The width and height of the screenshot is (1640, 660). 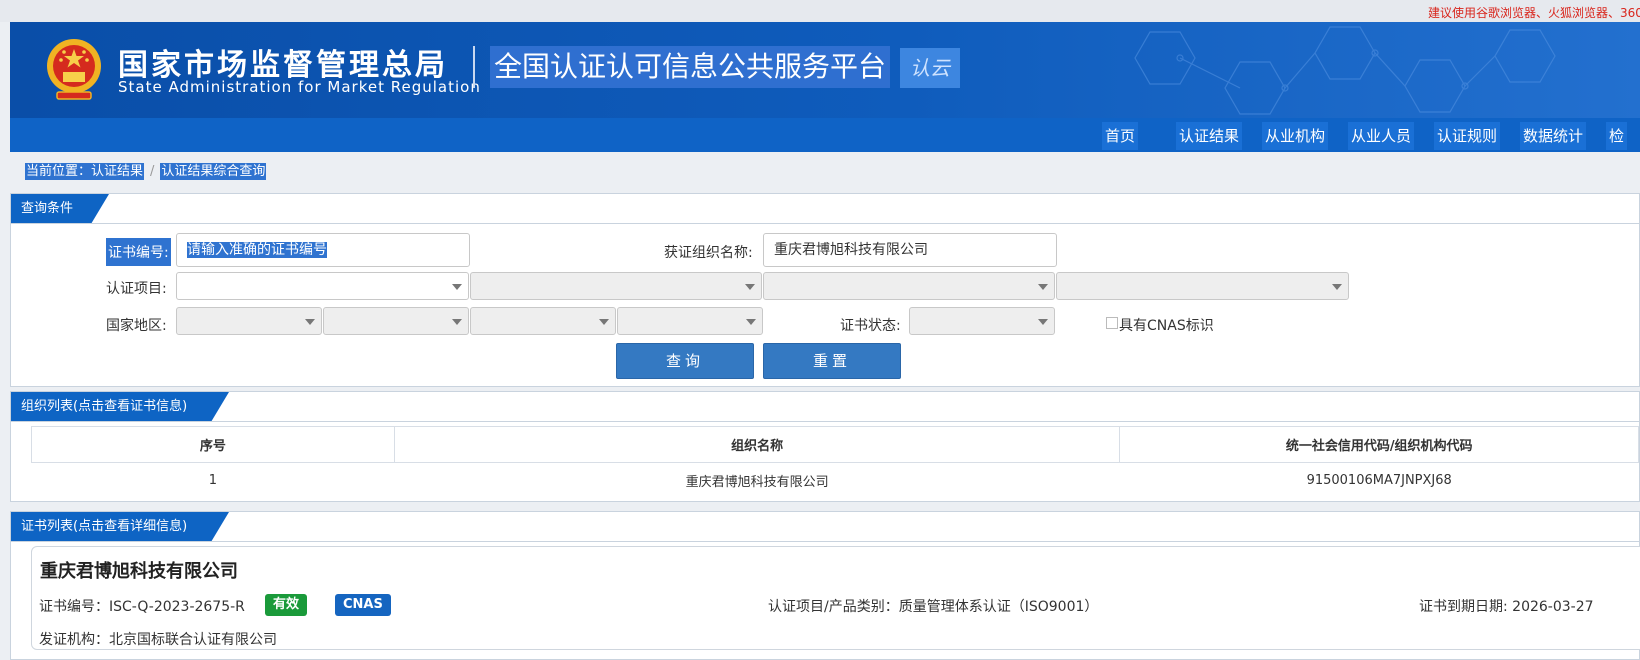 I want to click on cnas-checkbox, so click(x=1112, y=323).